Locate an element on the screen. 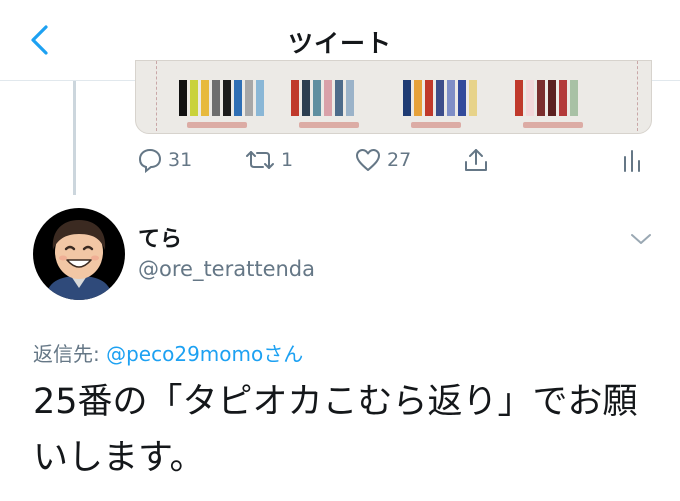  analytics-icon is located at coordinates (632, 161).